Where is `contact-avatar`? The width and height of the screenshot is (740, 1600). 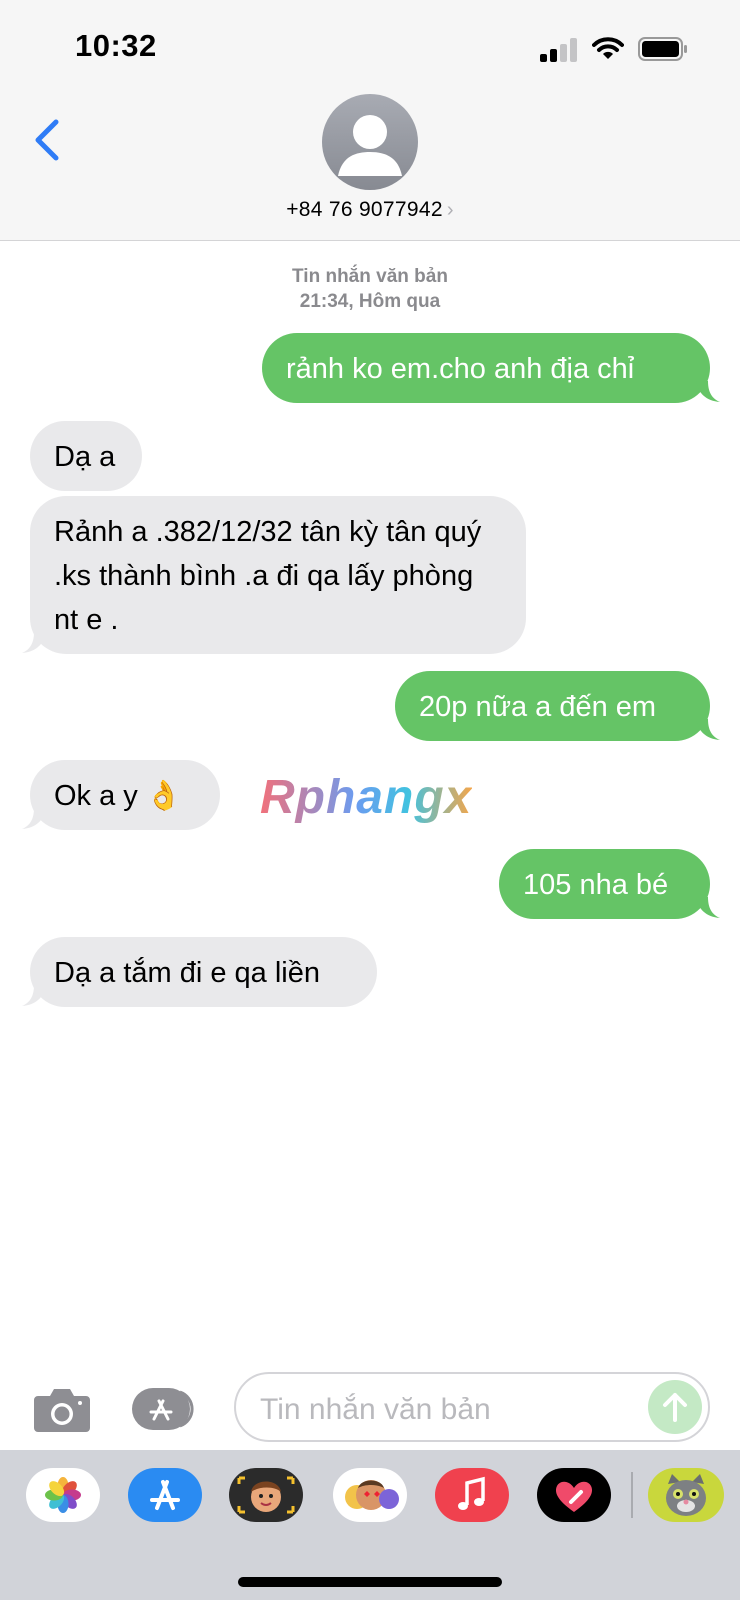 contact-avatar is located at coordinates (370, 142).